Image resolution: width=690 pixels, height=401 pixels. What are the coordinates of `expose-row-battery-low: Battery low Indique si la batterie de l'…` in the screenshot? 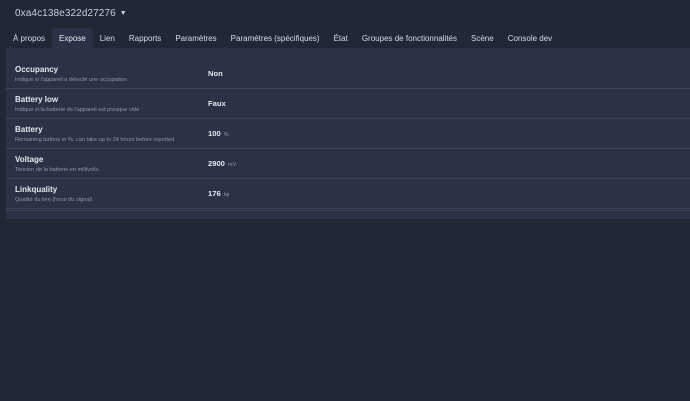 It's located at (348, 104).